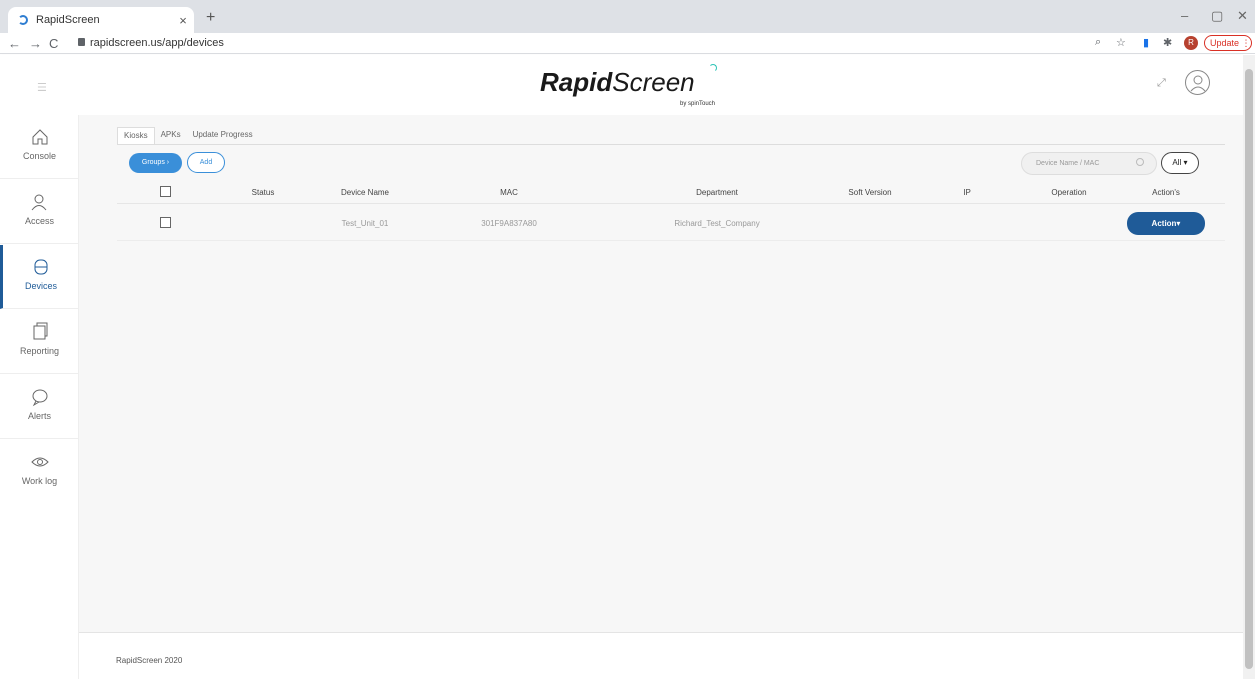 The image size is (1255, 679). I want to click on update-button: Update ⋮, so click(1228, 43).